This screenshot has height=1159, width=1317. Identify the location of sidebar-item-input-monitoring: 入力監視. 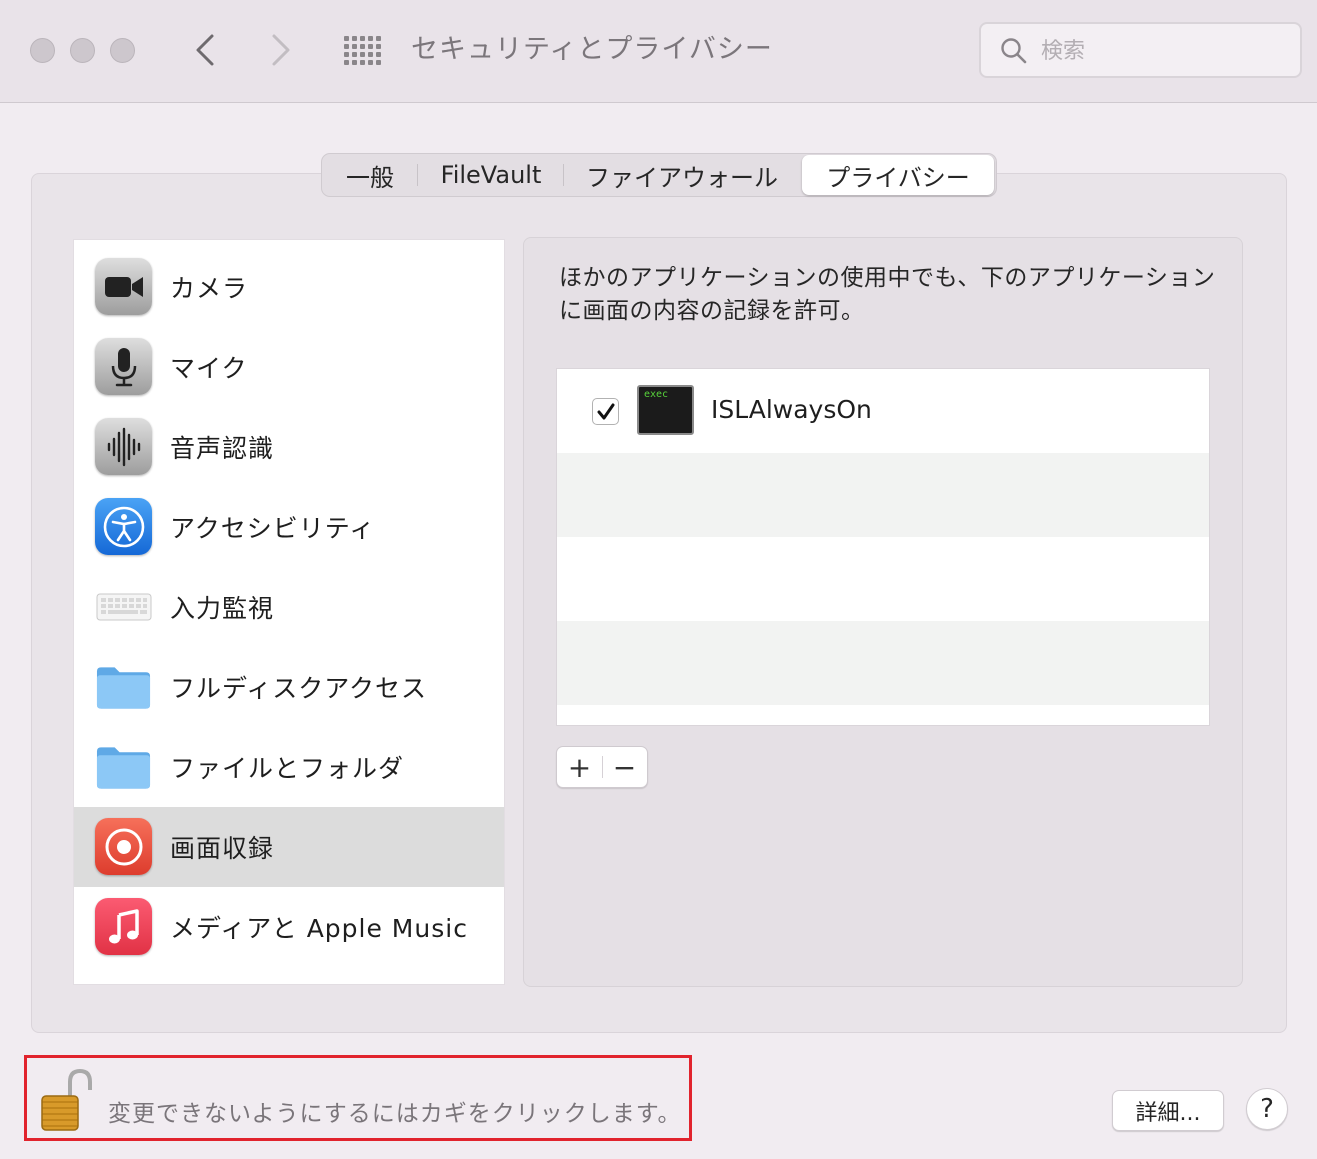
(289, 607).